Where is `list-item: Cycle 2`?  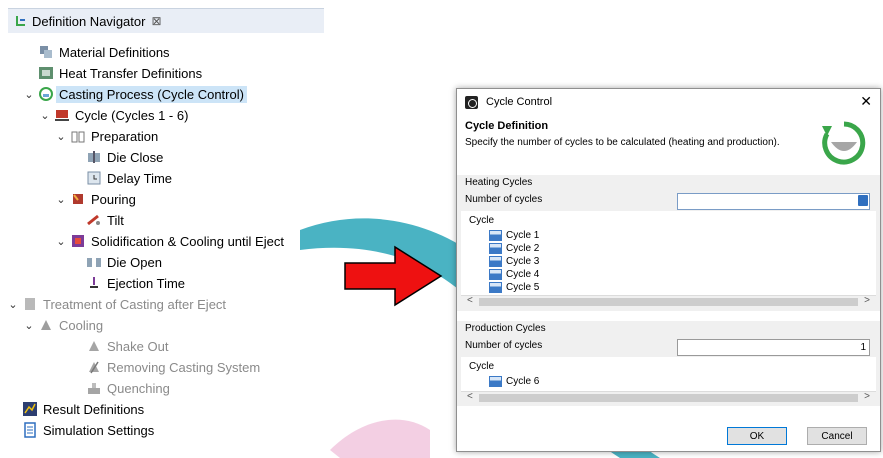
list-item: Cycle 2 is located at coordinates (514, 248).